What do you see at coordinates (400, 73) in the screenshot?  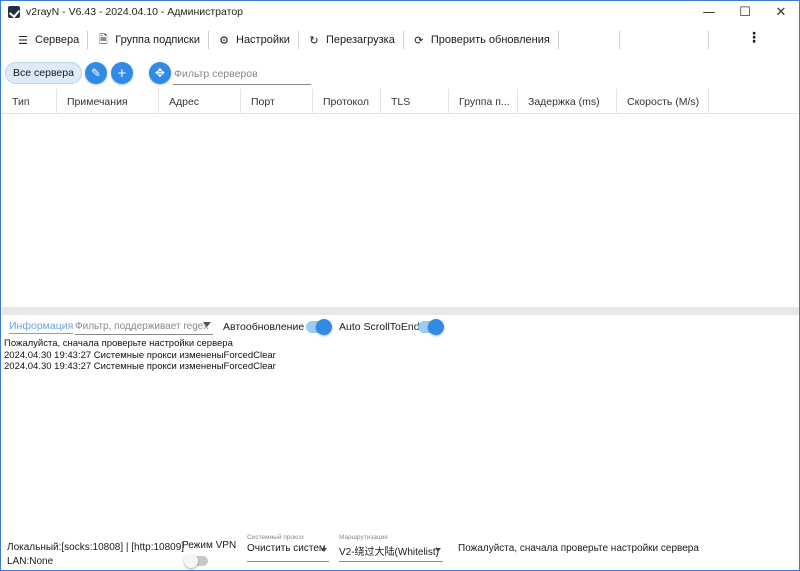 I see `server-actions-row: Все сервера ✎ + ✥ Фильтр серверов` at bounding box center [400, 73].